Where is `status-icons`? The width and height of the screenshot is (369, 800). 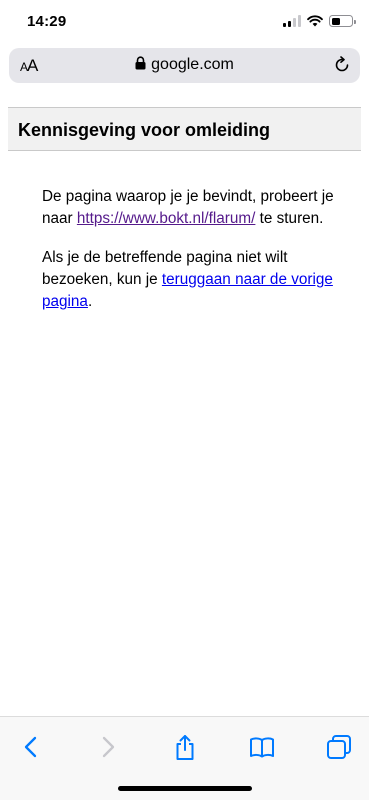 status-icons is located at coordinates (319, 21).